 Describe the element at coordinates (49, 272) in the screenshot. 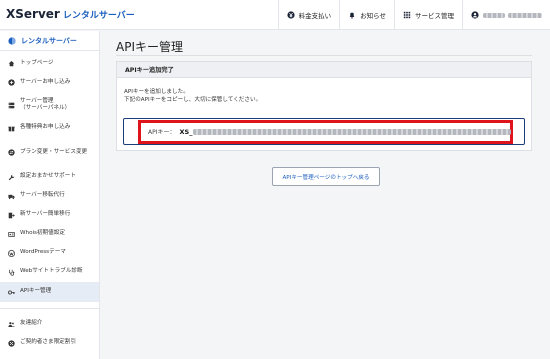

I see `sidebar-item-site-diagnosis: Webサイトトラブル診断` at that location.